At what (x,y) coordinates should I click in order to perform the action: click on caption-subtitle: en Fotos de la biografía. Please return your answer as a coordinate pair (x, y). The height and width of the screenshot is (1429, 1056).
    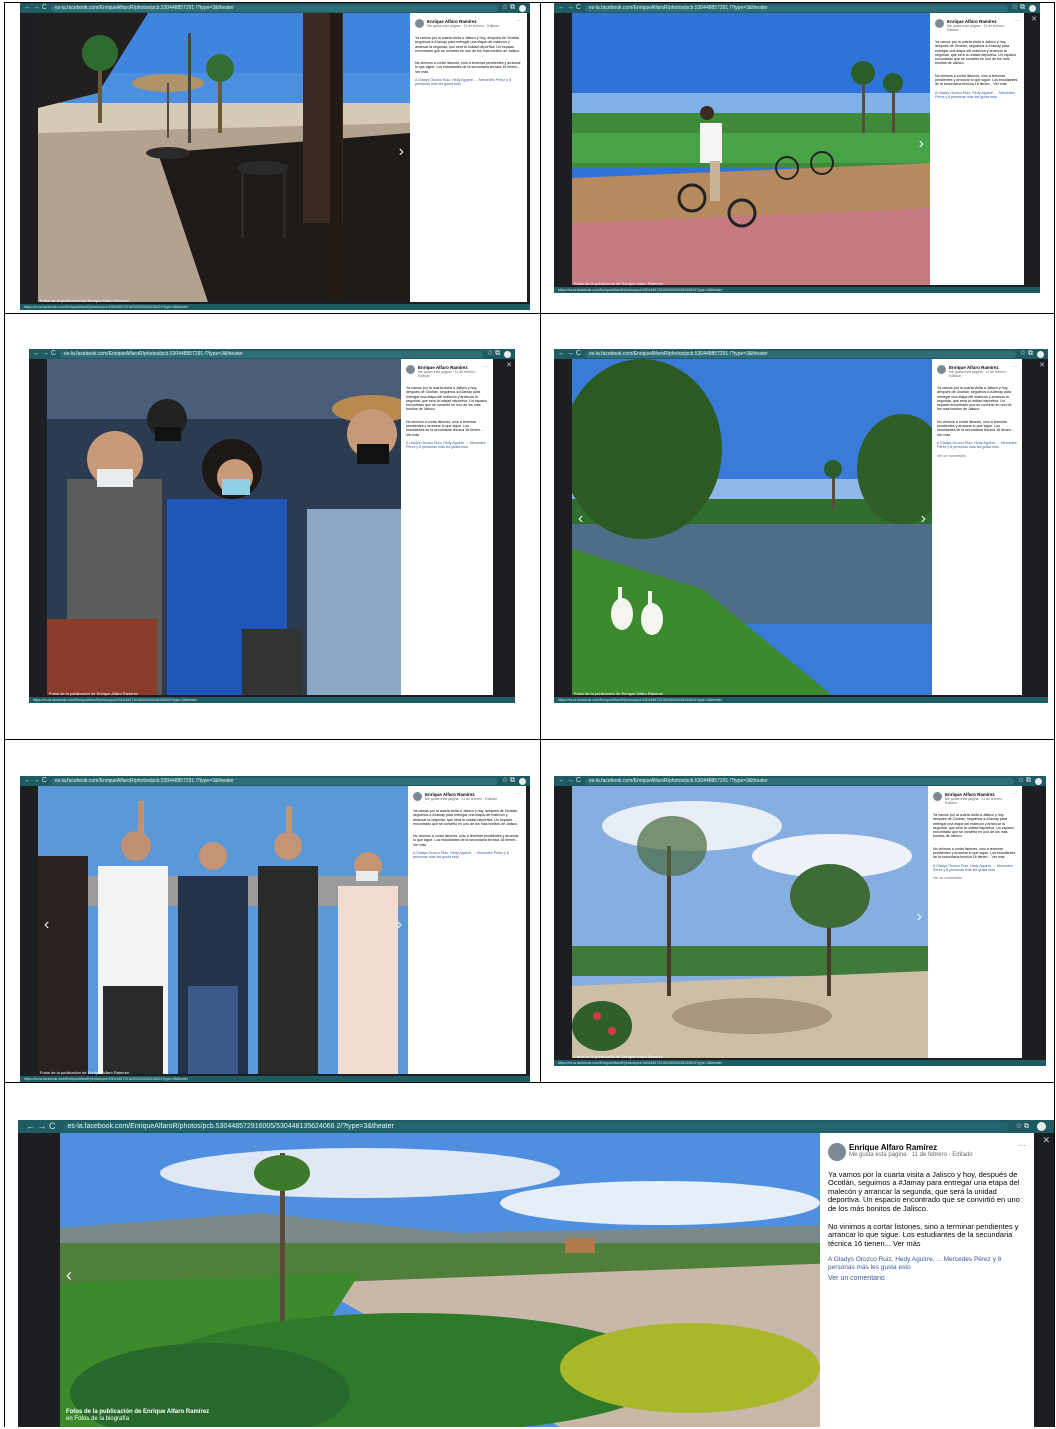
    Looking at the image, I should click on (137, 1419).